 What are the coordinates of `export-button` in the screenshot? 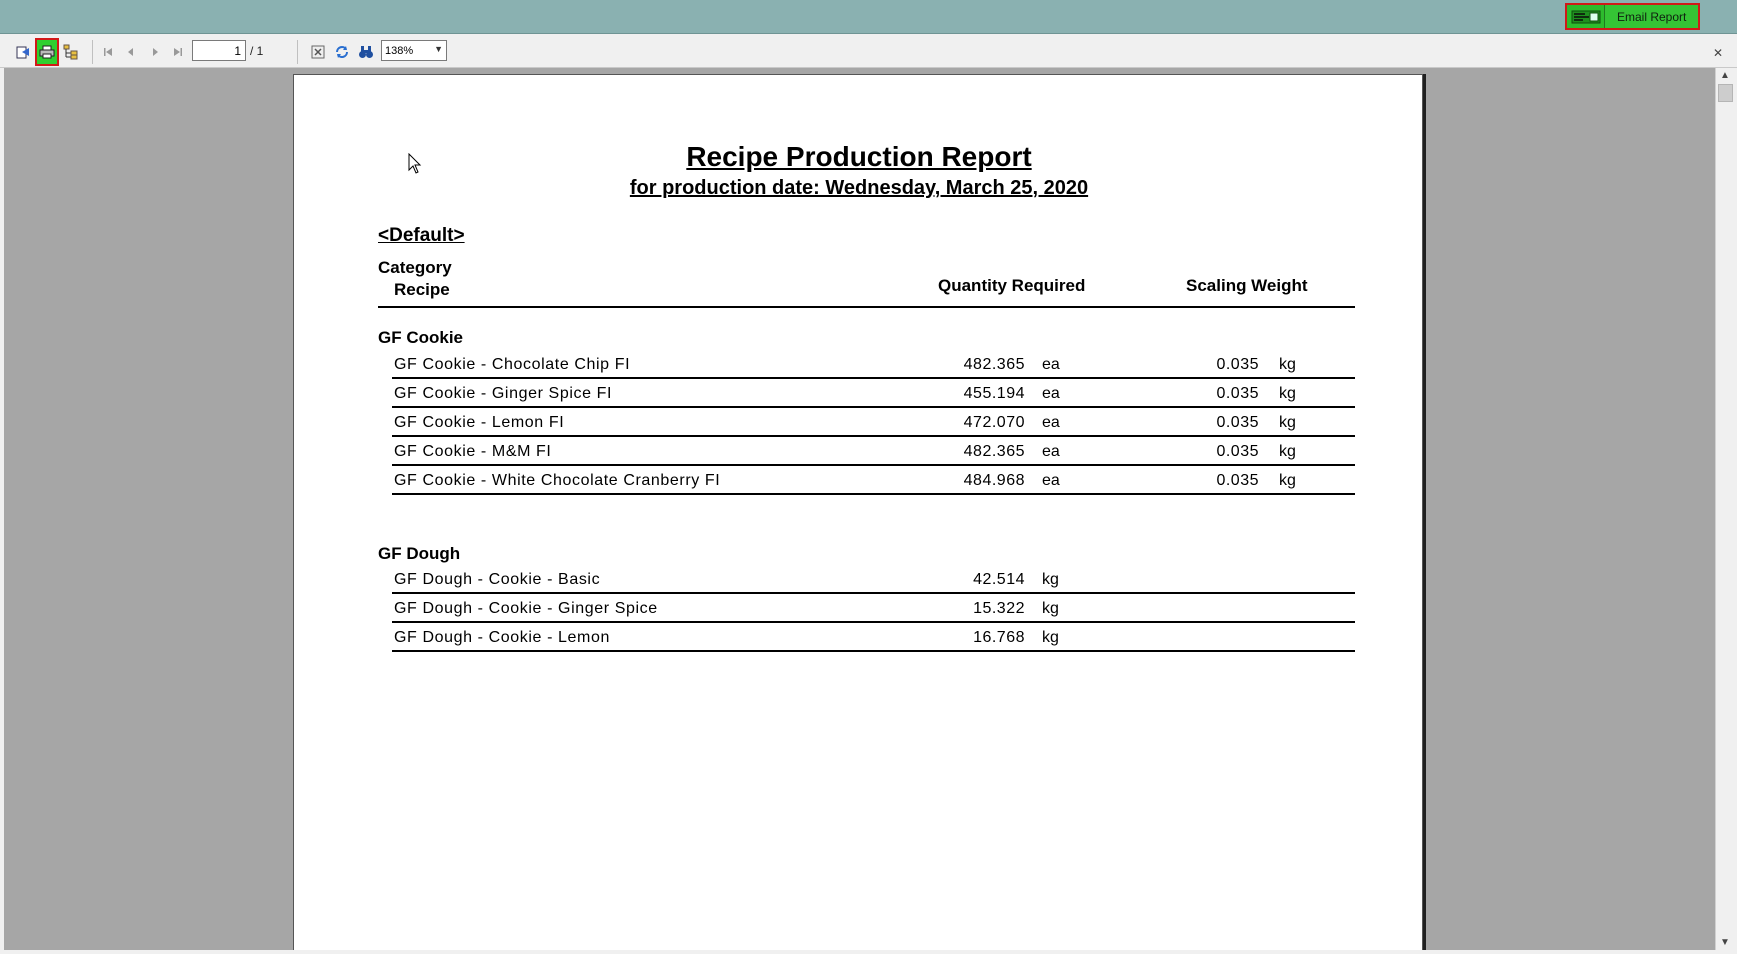 It's located at (23, 52).